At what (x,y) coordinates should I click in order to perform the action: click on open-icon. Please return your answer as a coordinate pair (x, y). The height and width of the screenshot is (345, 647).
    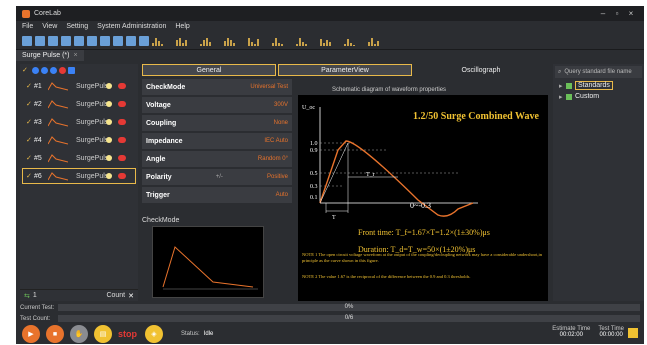
    Looking at the image, I should click on (53, 40).